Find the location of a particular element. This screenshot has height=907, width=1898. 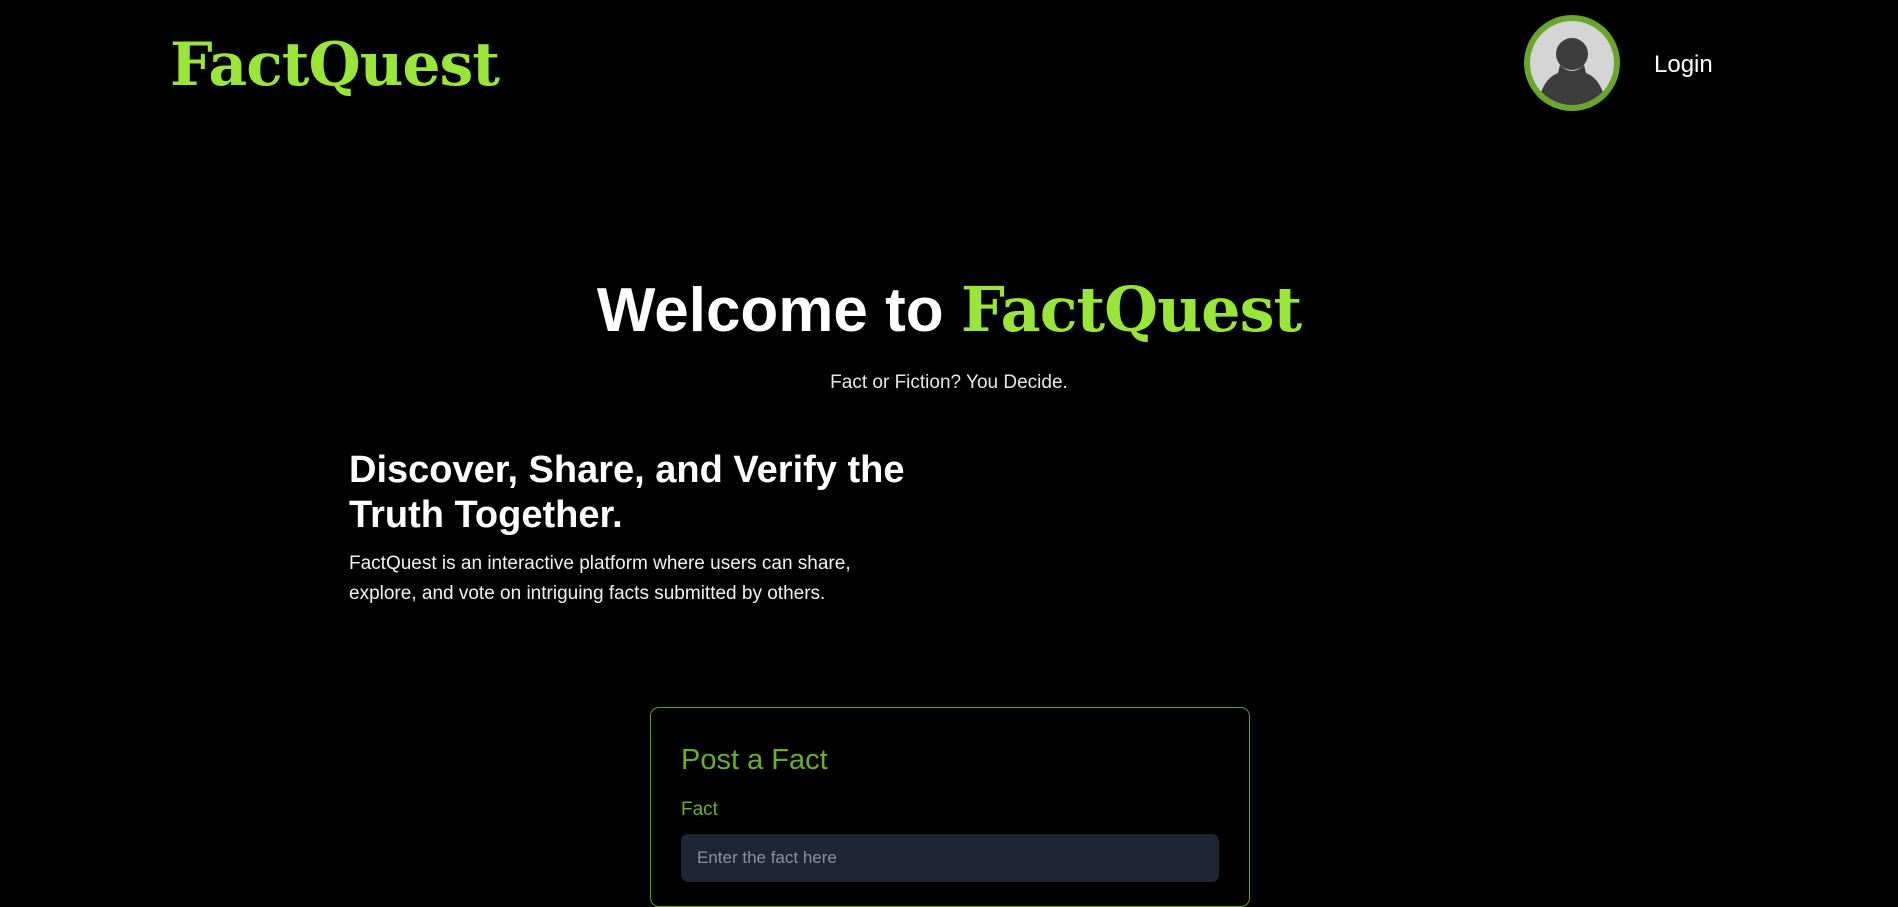

post-fact-title: Post a Fact is located at coordinates (754, 760).